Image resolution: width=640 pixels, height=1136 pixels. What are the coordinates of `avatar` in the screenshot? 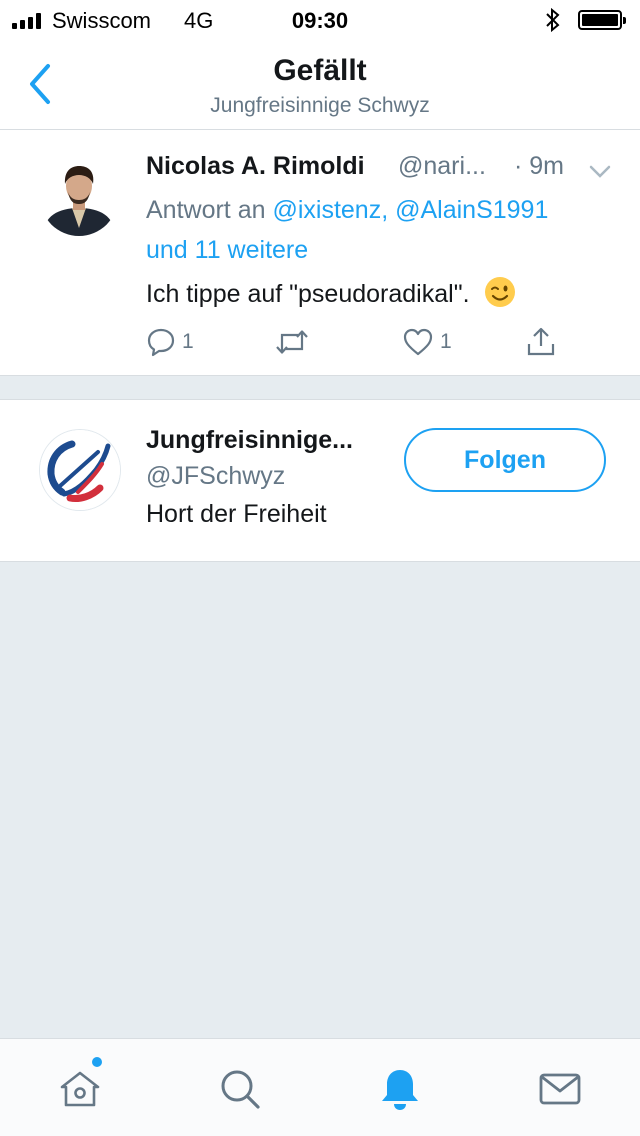 It's located at (79, 197).